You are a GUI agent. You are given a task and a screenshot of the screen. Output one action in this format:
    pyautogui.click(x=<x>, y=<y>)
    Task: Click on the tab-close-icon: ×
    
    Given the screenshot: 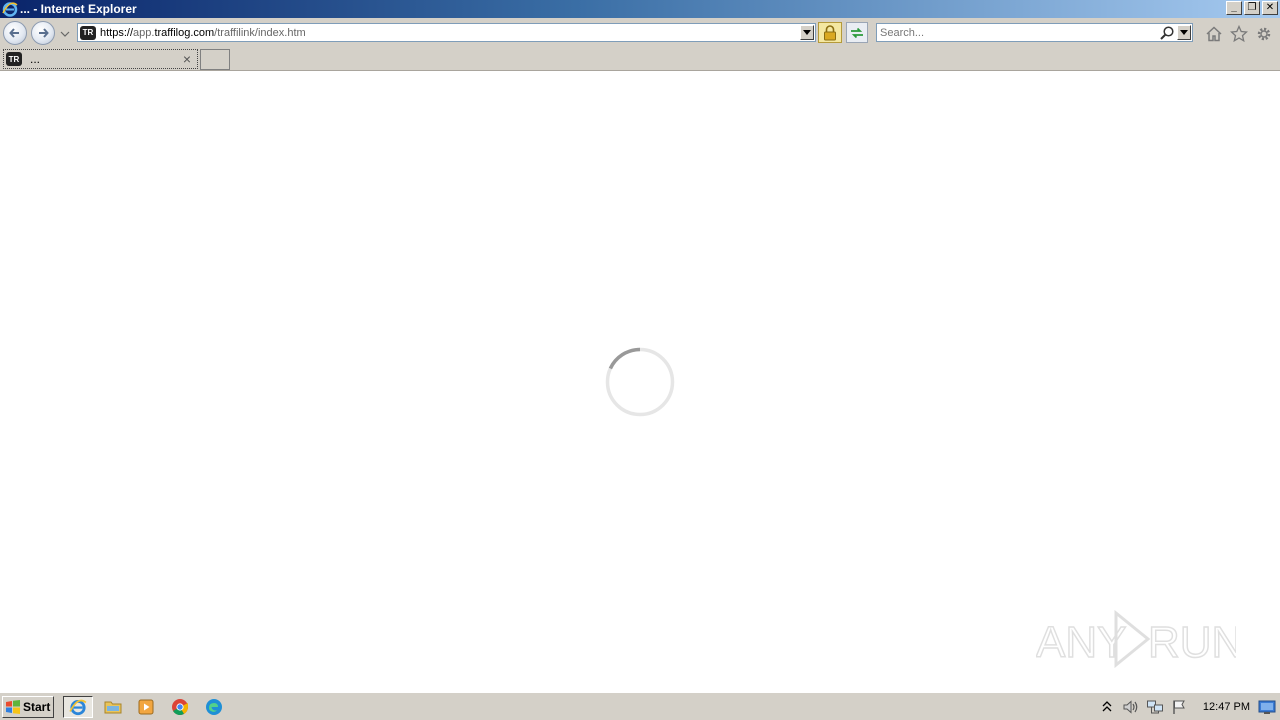 What is the action you would take?
    pyautogui.click(x=187, y=59)
    